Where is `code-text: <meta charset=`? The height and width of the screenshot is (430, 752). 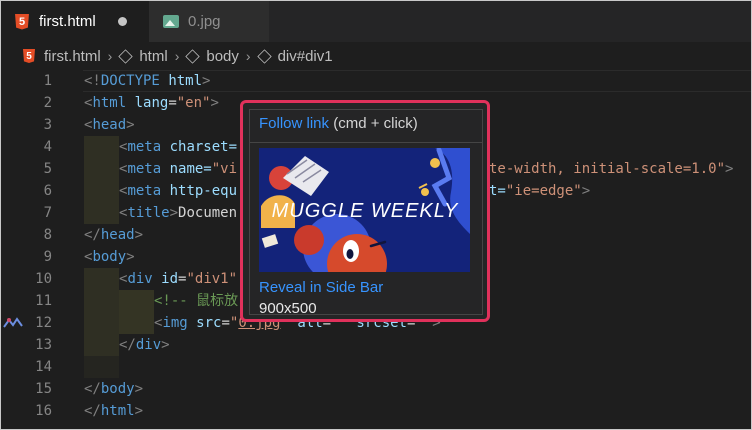 code-text: <meta charset= is located at coordinates (178, 147).